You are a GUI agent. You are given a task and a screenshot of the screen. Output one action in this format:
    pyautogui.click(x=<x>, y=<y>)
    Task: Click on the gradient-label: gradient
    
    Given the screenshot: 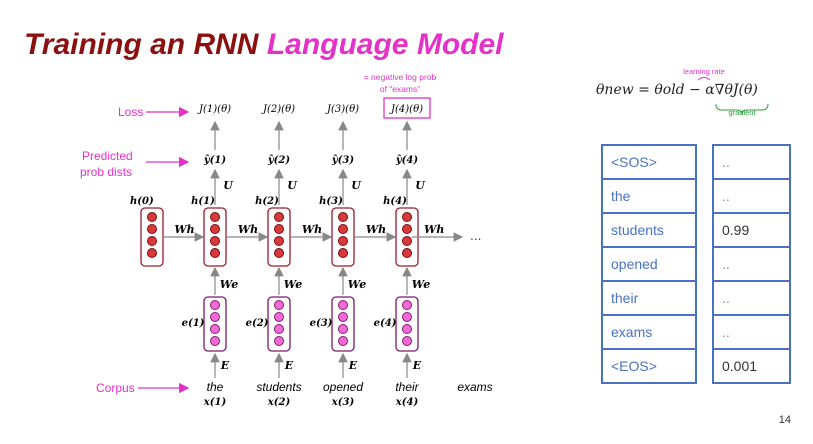 What is the action you would take?
    pyautogui.click(x=742, y=112)
    